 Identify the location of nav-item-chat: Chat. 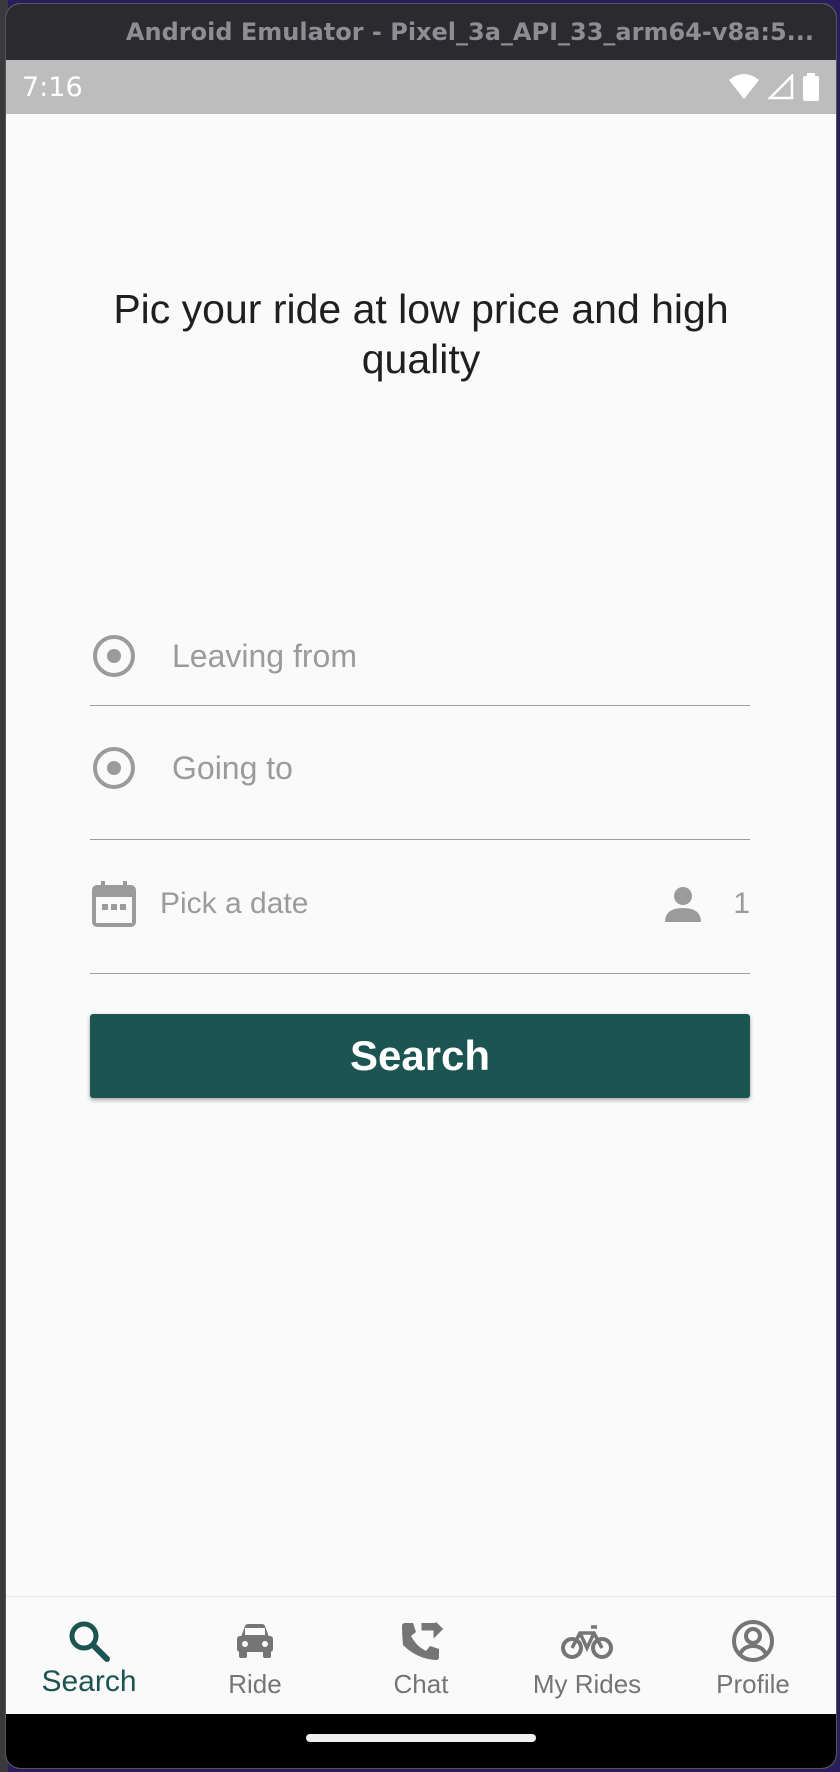
(421, 1656).